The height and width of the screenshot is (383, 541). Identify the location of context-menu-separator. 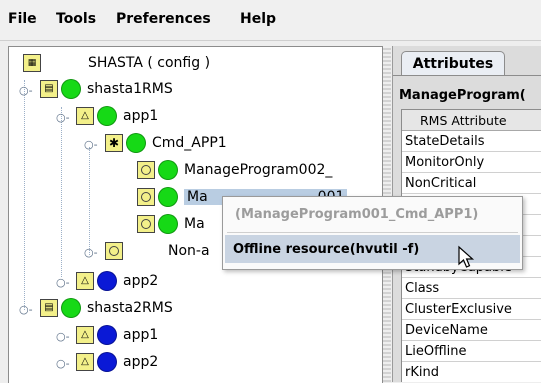
(372, 232).